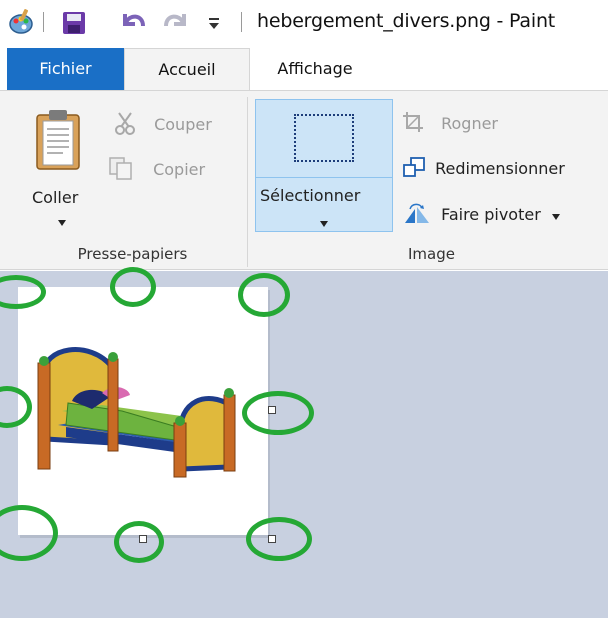 The image size is (608, 618). Describe the element at coordinates (247, 182) in the screenshot. I see `group-separator` at that location.